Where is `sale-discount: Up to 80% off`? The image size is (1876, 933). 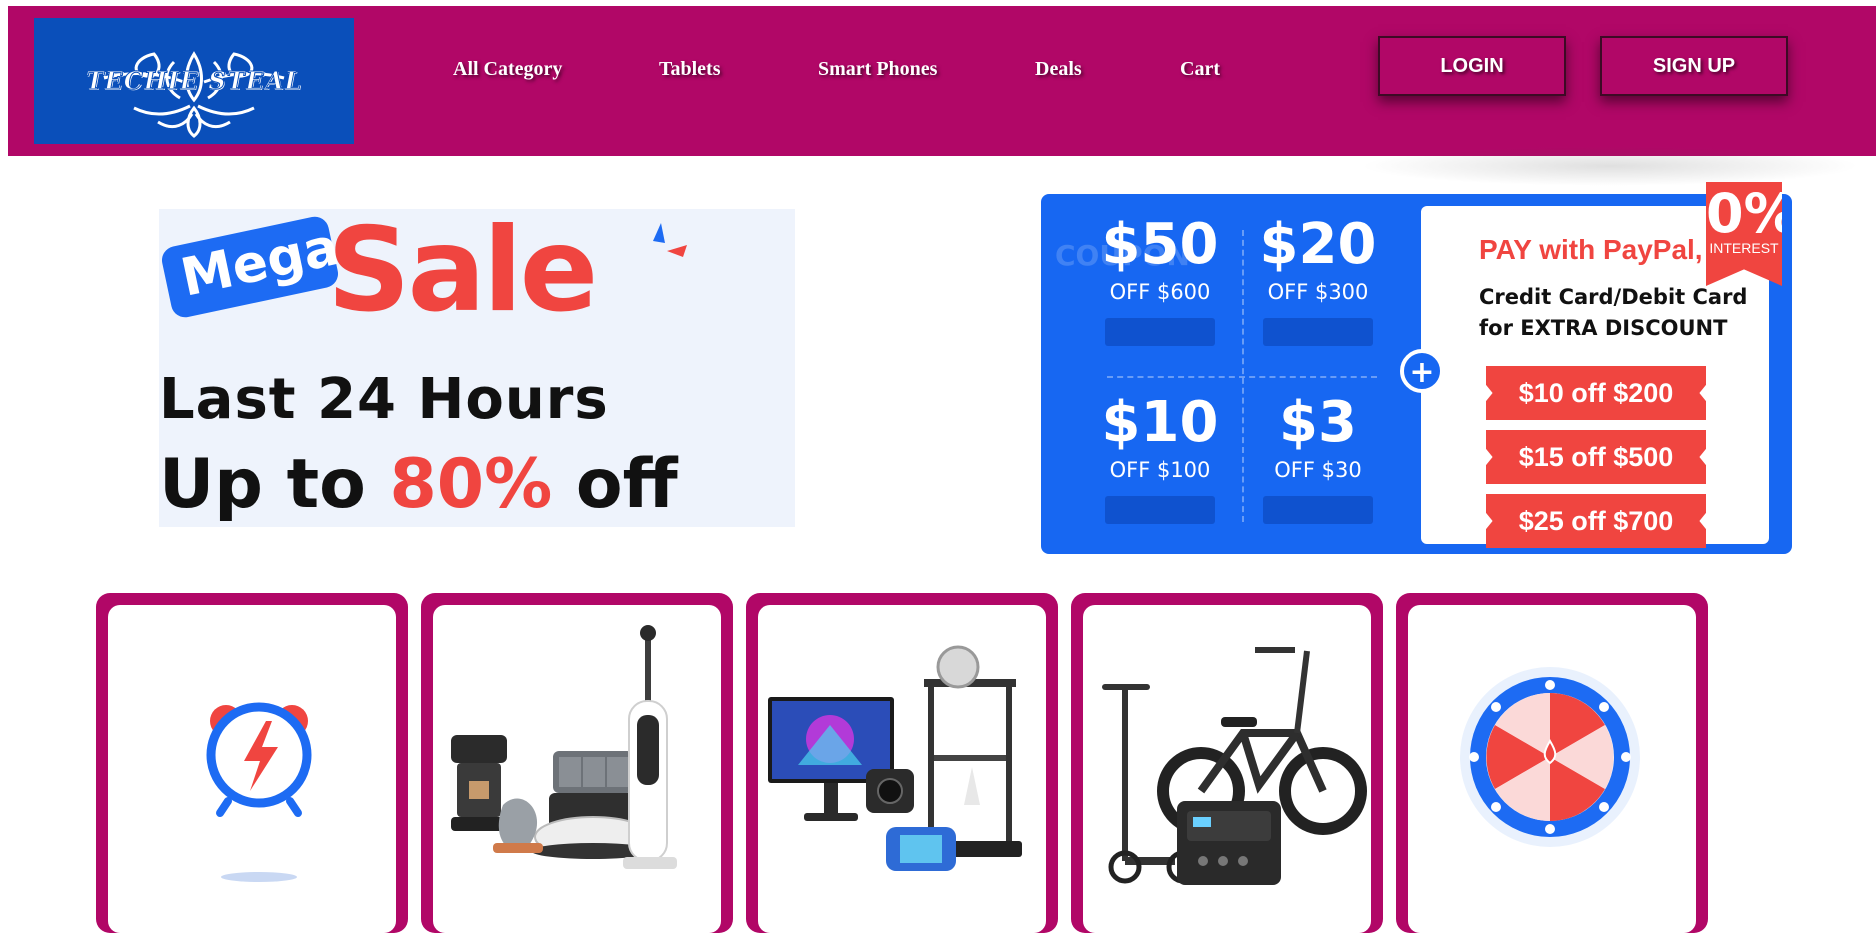
sale-discount: Up to 80% off is located at coordinates (418, 484).